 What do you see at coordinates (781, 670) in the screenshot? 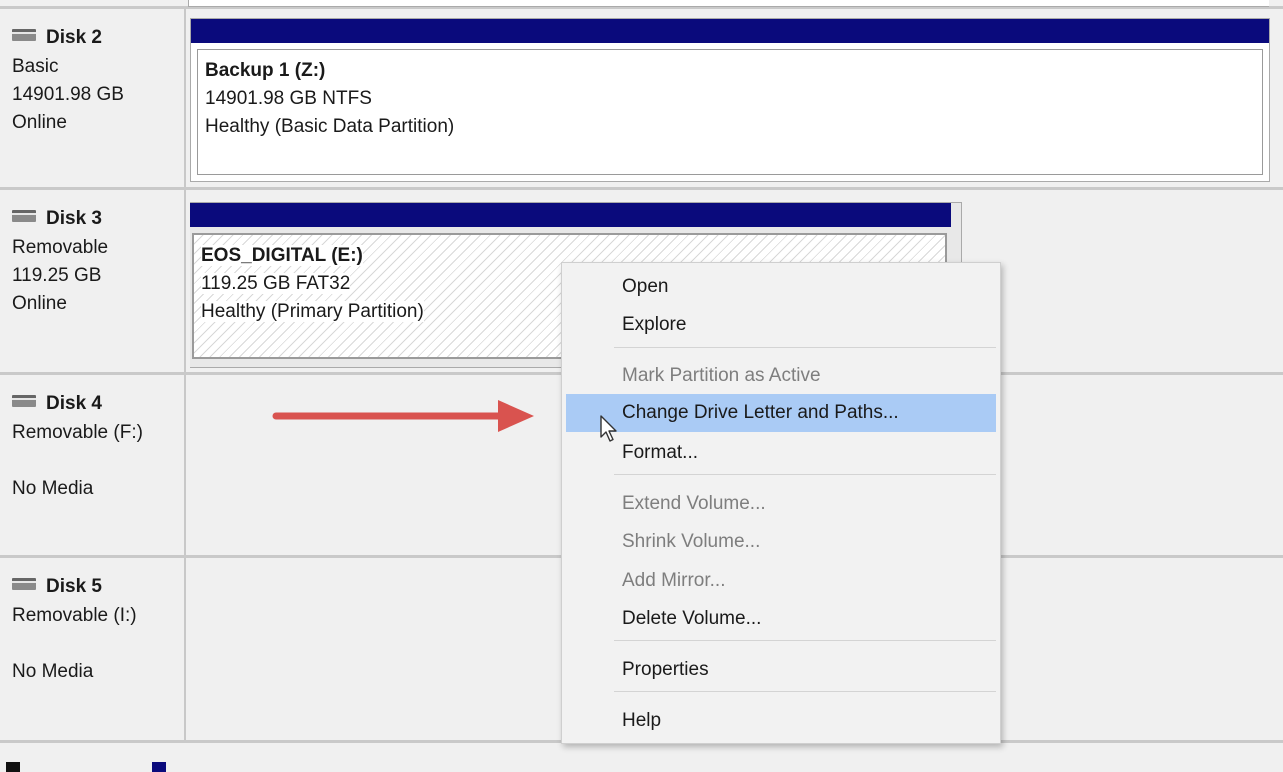
I see `menu-item-properties: Properties` at bounding box center [781, 670].